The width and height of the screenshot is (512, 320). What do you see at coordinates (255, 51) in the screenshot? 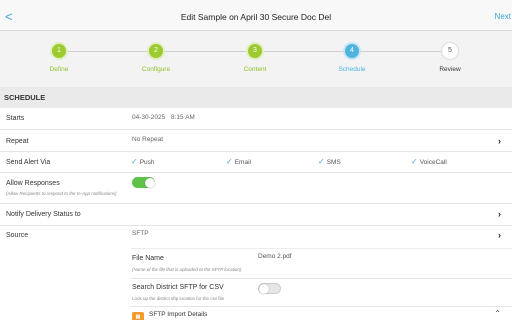
I see `step-number: 3` at bounding box center [255, 51].